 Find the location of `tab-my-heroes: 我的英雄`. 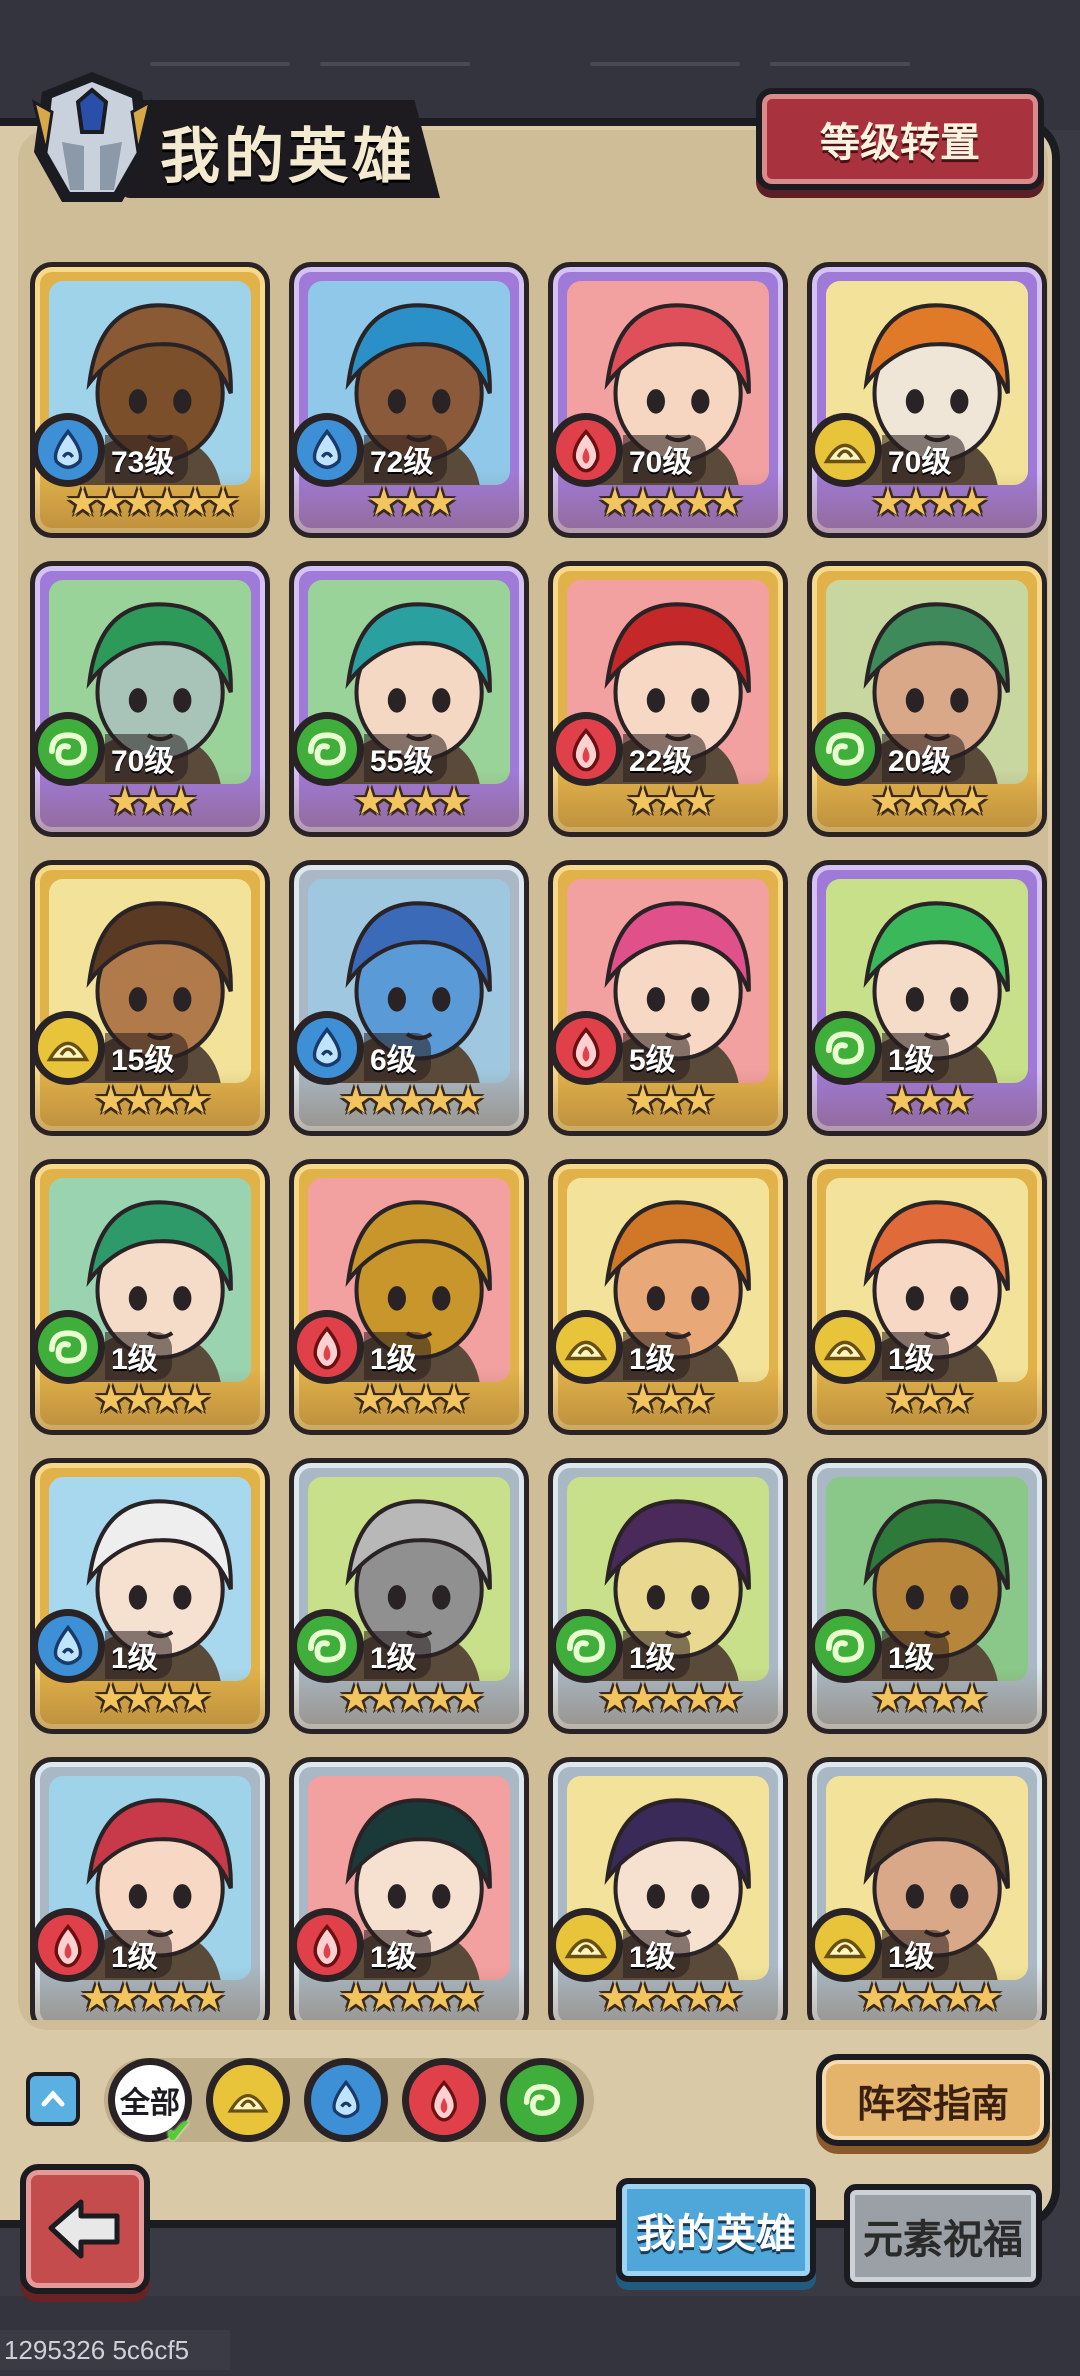

tab-my-heroes: 我的英雄 is located at coordinates (716, 2230).